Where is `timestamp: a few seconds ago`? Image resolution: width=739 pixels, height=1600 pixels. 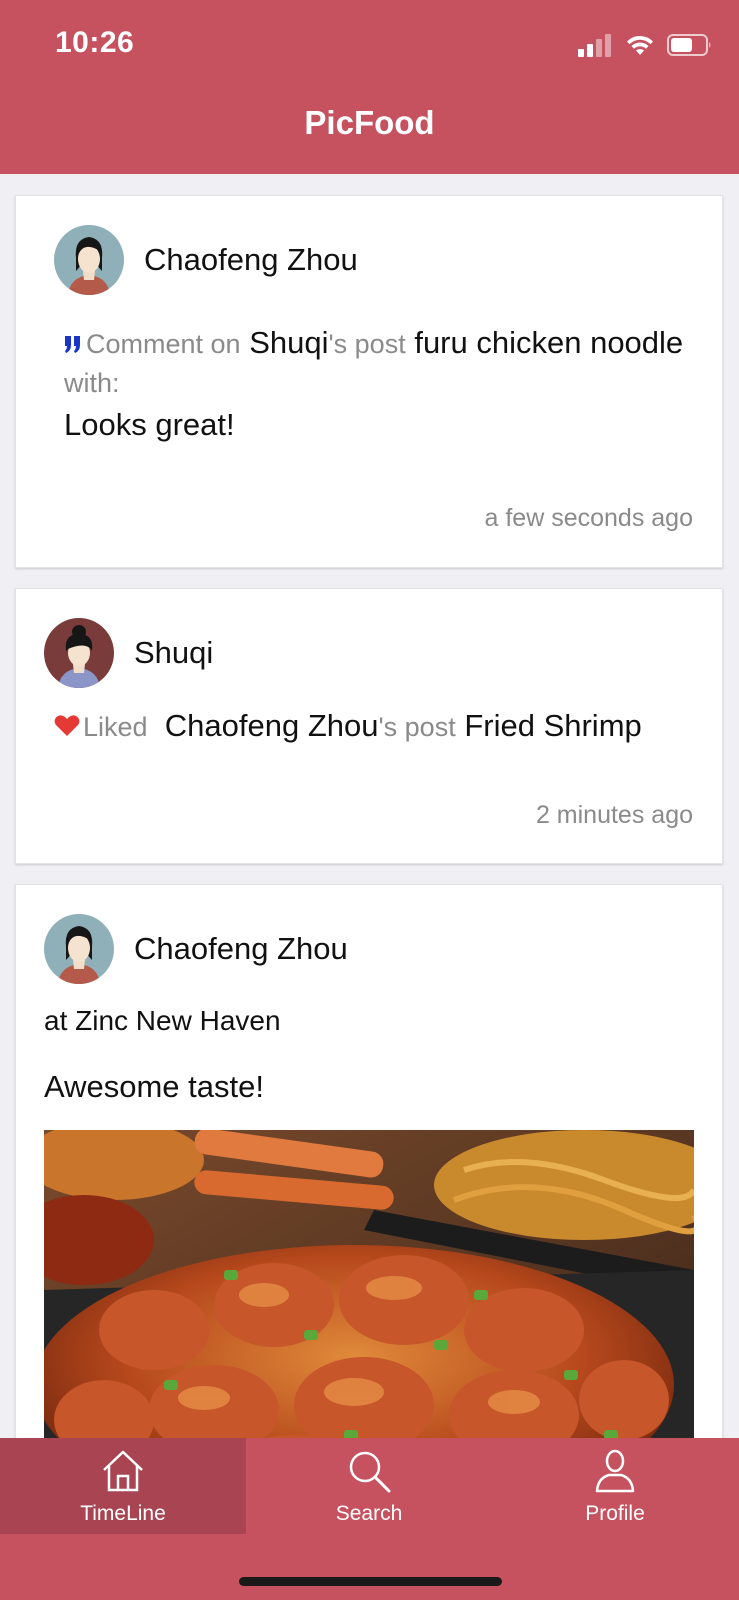
timestamp: a few seconds ago is located at coordinates (588, 518).